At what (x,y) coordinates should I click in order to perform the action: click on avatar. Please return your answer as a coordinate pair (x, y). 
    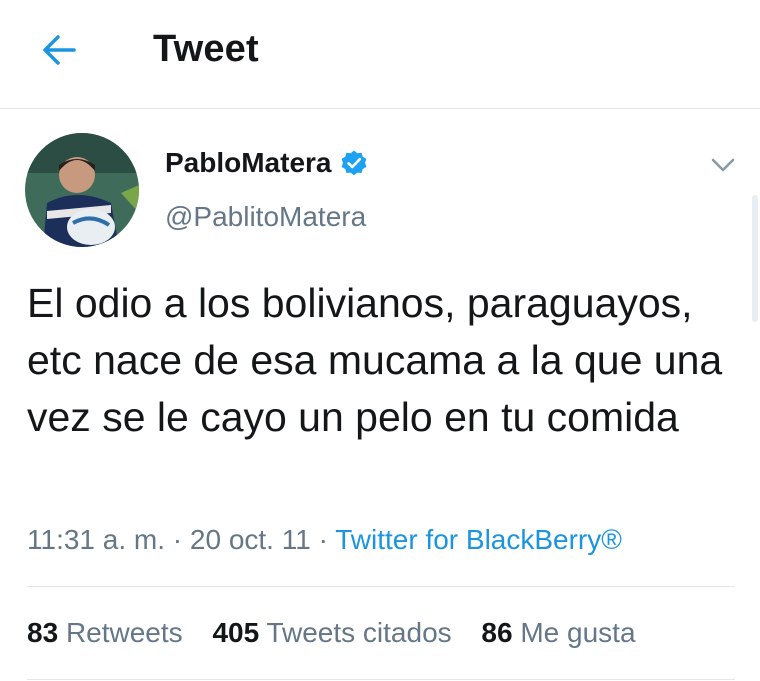
    Looking at the image, I should click on (82, 190).